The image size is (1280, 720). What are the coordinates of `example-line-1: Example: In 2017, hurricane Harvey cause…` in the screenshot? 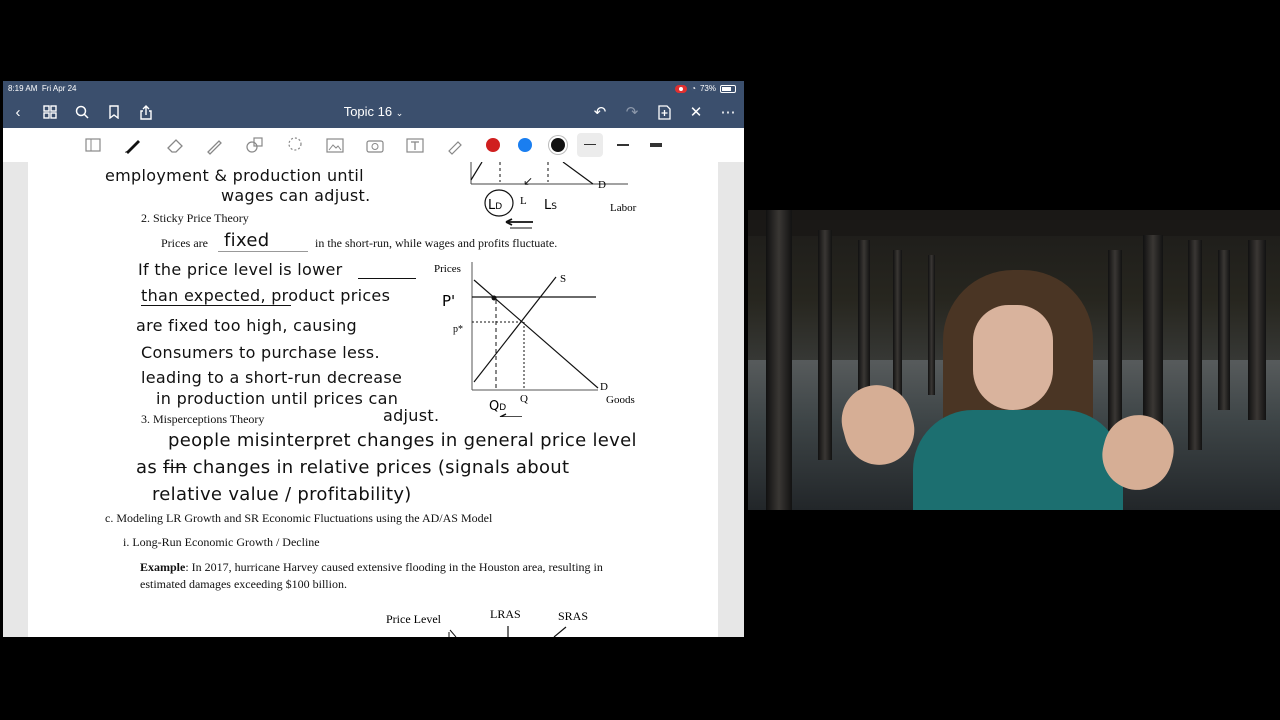 It's located at (371, 567).